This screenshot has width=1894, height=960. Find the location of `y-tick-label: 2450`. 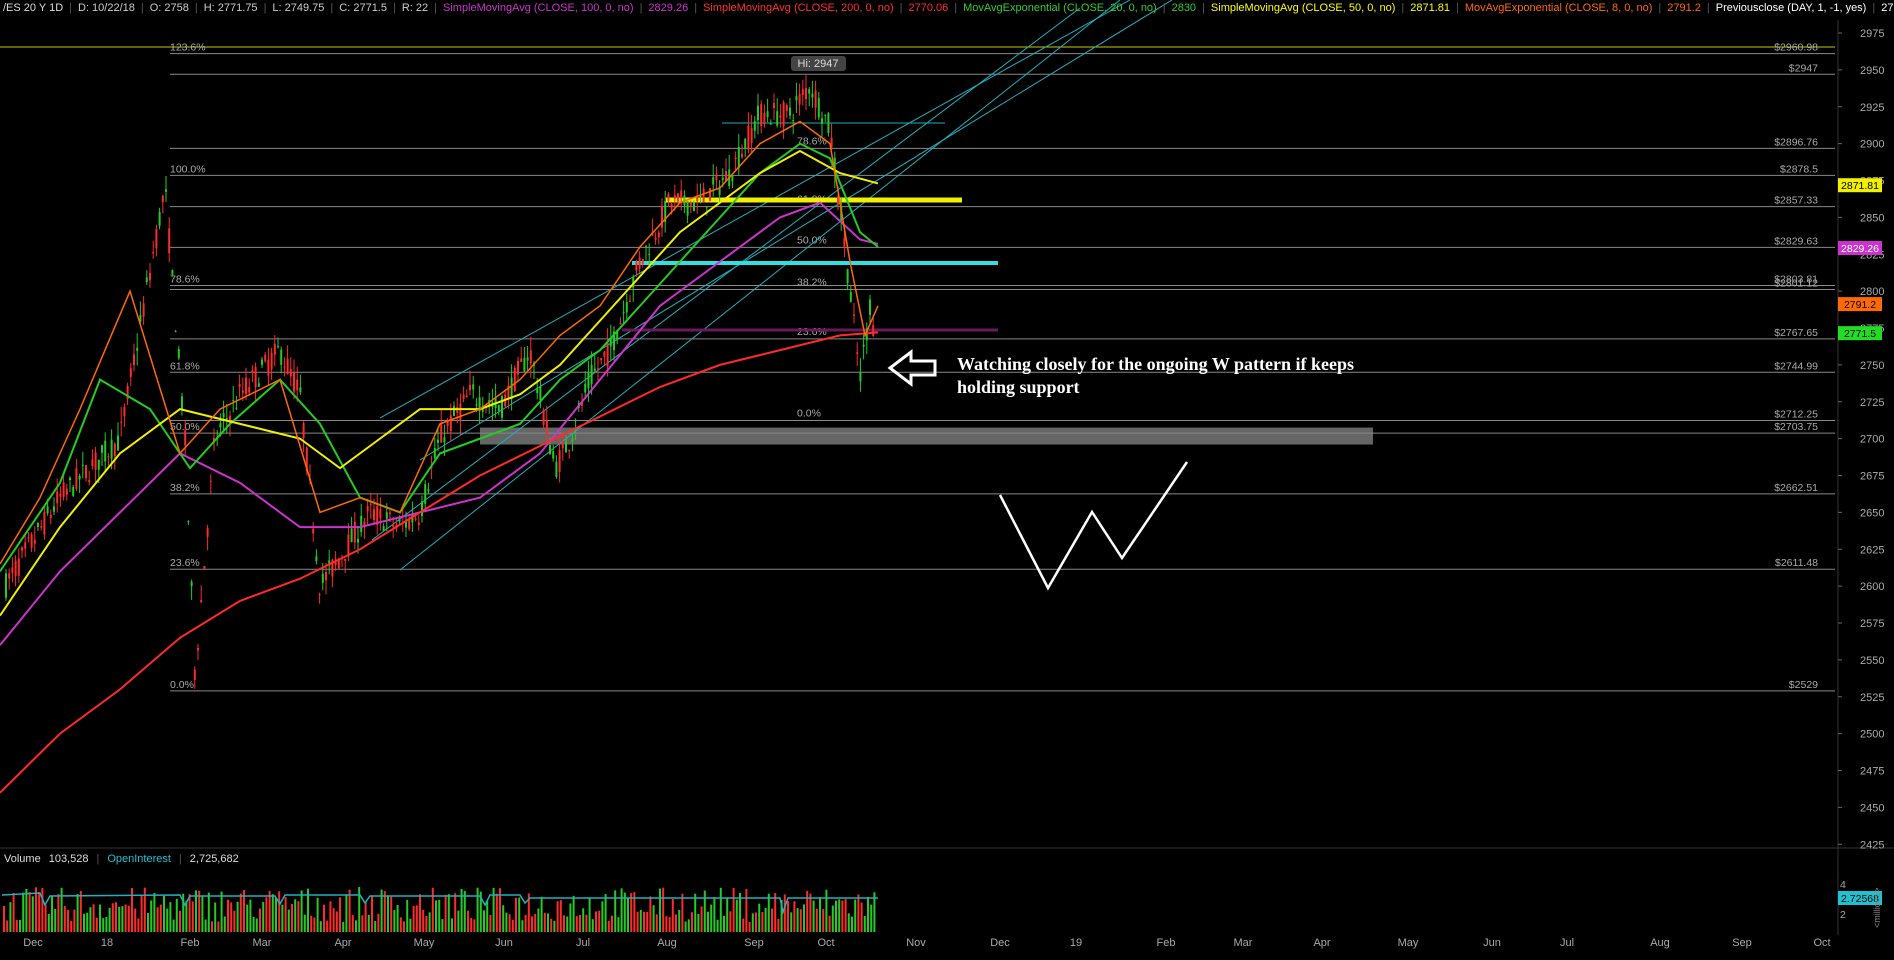

y-tick-label: 2450 is located at coordinates (1872, 808).